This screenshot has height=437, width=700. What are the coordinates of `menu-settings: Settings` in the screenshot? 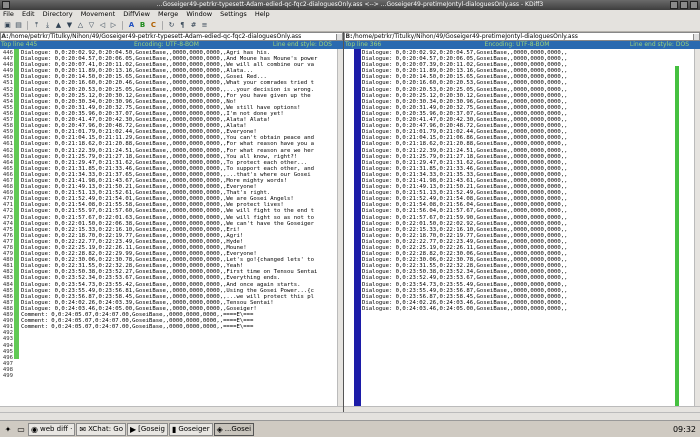 It's located at (233, 14).